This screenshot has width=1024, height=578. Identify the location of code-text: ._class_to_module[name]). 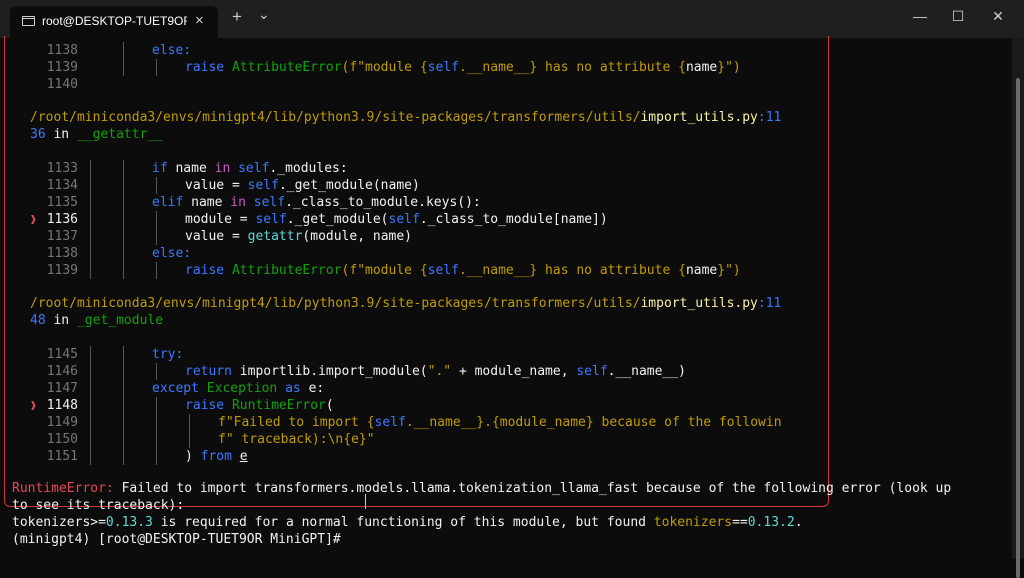
(513, 219).